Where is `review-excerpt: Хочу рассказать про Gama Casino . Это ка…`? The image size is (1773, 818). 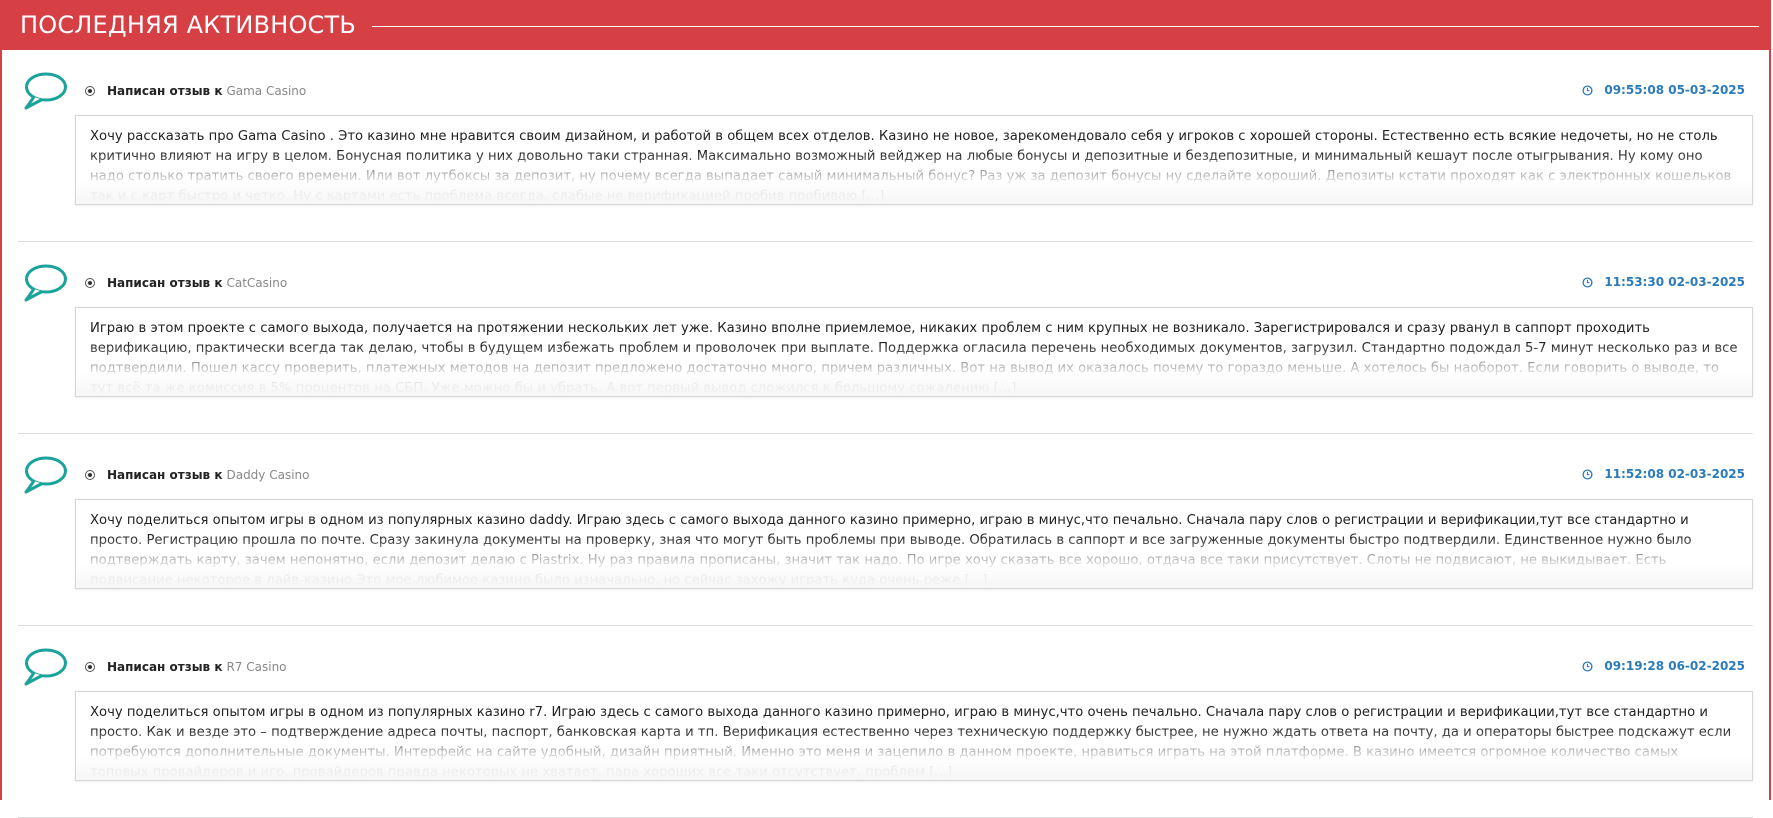 review-excerpt: Хочу рассказать про Gama Casino . Это ка… is located at coordinates (914, 160).